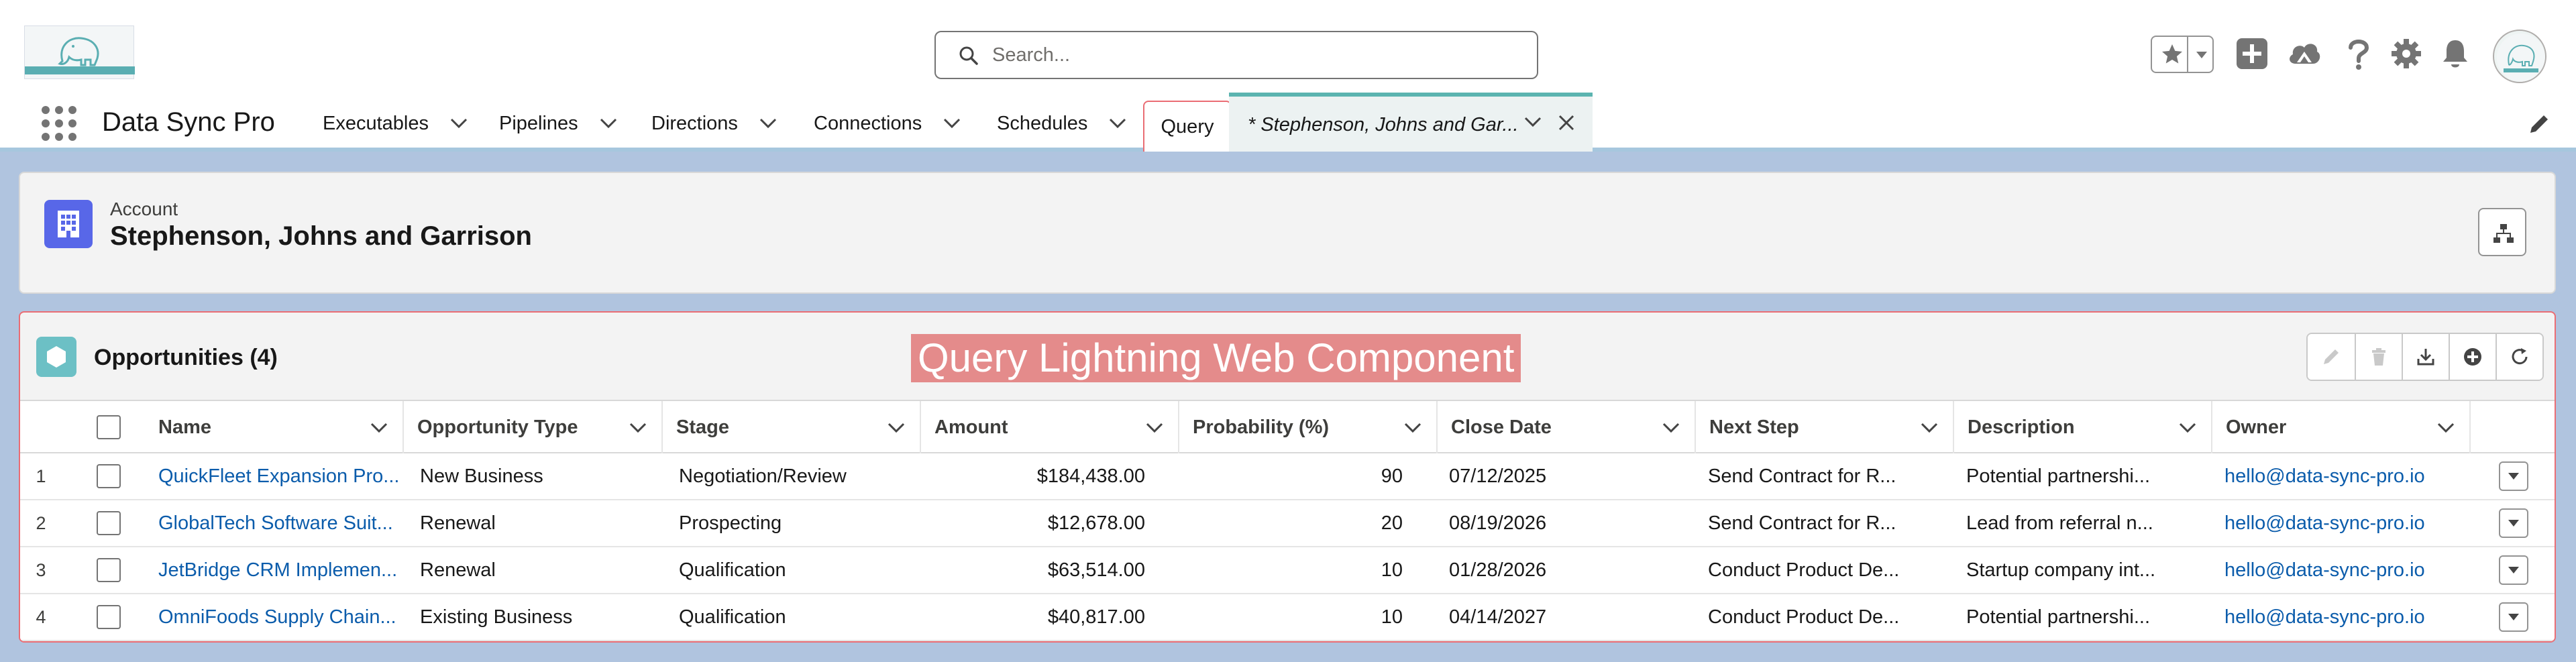 The width and height of the screenshot is (2576, 662). What do you see at coordinates (41, 522) in the screenshot?
I see `row-number: 2` at bounding box center [41, 522].